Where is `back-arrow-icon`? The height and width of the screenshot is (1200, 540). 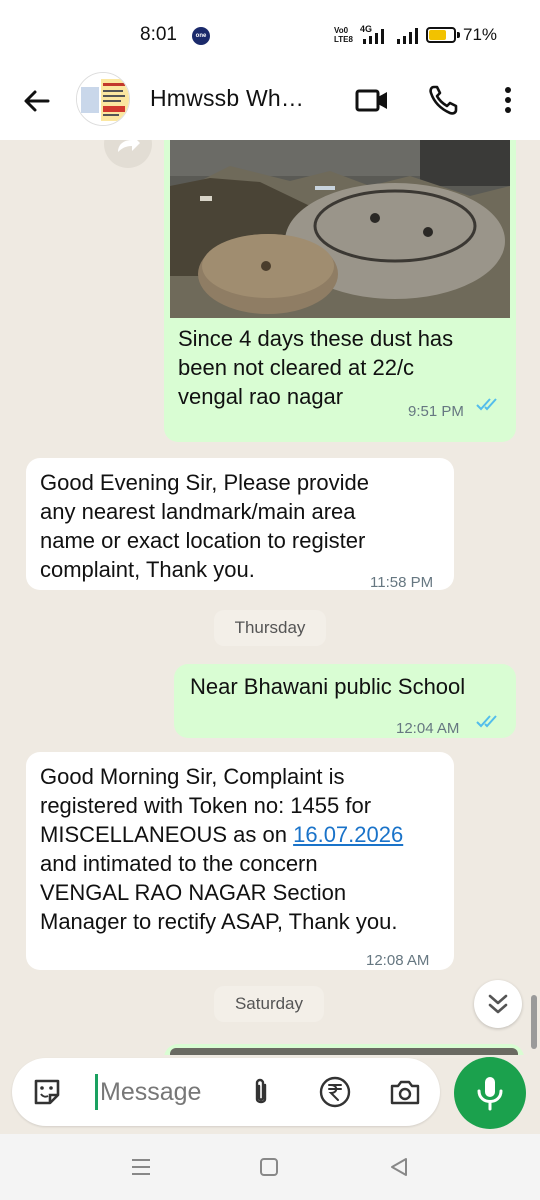 back-arrow-icon is located at coordinates (37, 101).